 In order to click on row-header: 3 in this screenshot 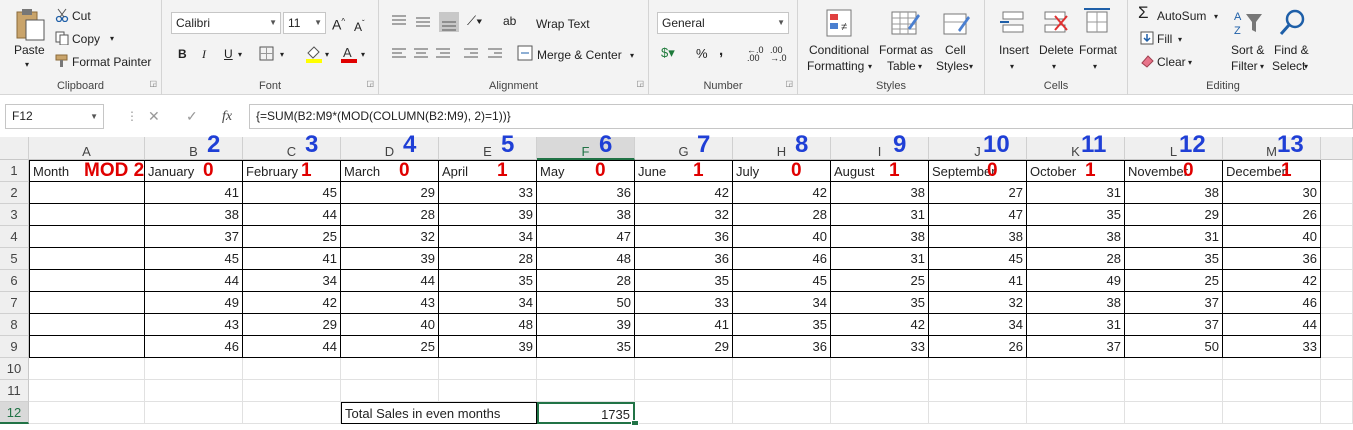, I will do `click(14, 215)`.